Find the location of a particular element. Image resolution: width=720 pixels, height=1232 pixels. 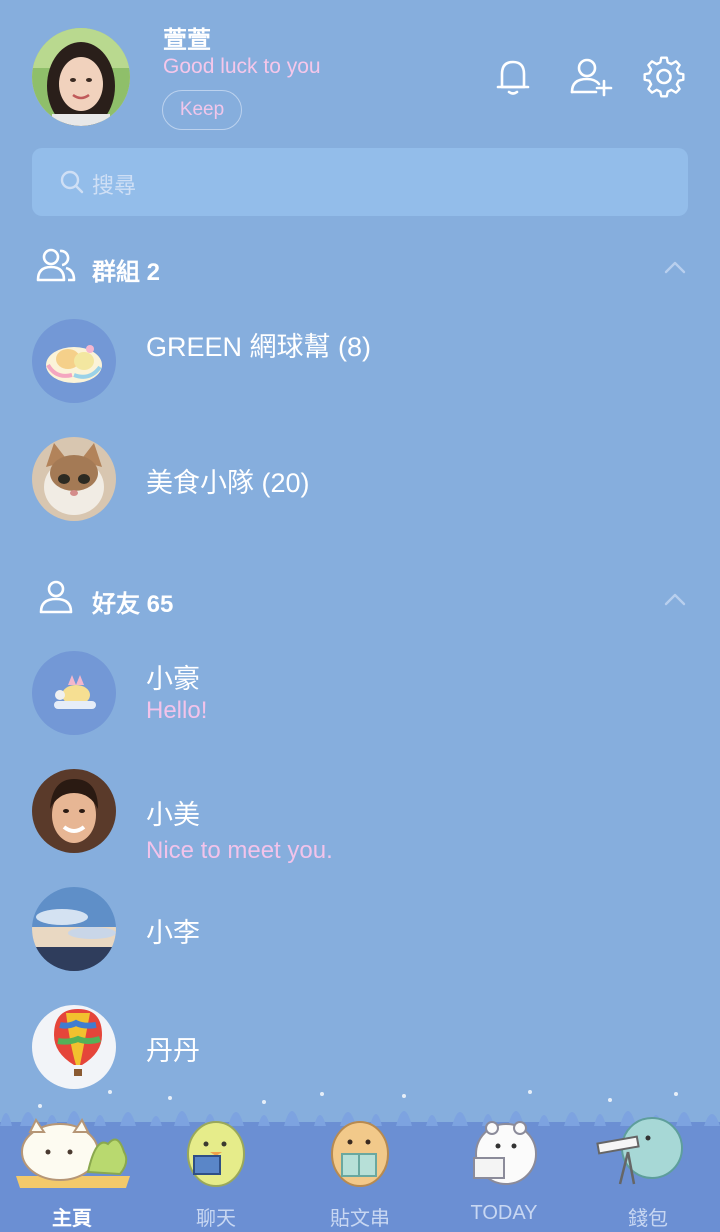

group-name: 美食小隊 (20) is located at coordinates (228, 483).